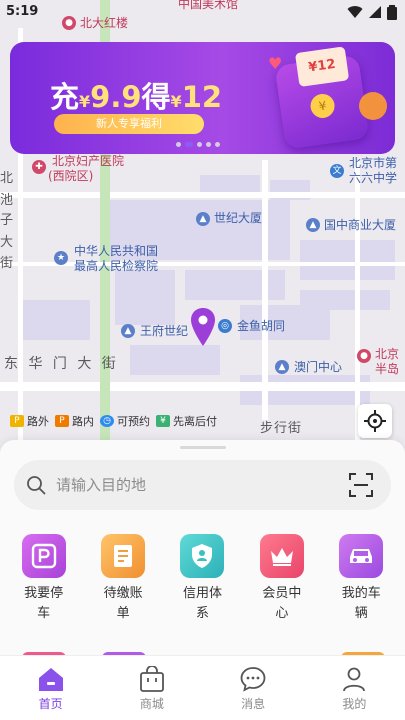 This screenshot has height=720, width=405. I want to click on offstreet-parking-icon: P, so click(17, 421).